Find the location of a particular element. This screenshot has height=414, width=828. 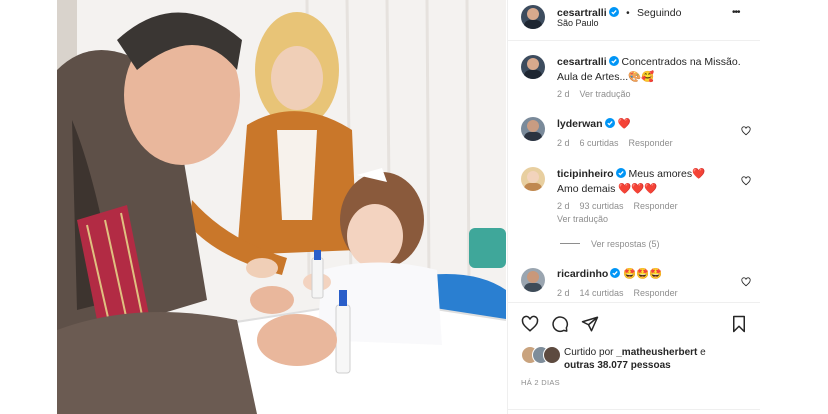

caption-time: 2 d is located at coordinates (563, 94).